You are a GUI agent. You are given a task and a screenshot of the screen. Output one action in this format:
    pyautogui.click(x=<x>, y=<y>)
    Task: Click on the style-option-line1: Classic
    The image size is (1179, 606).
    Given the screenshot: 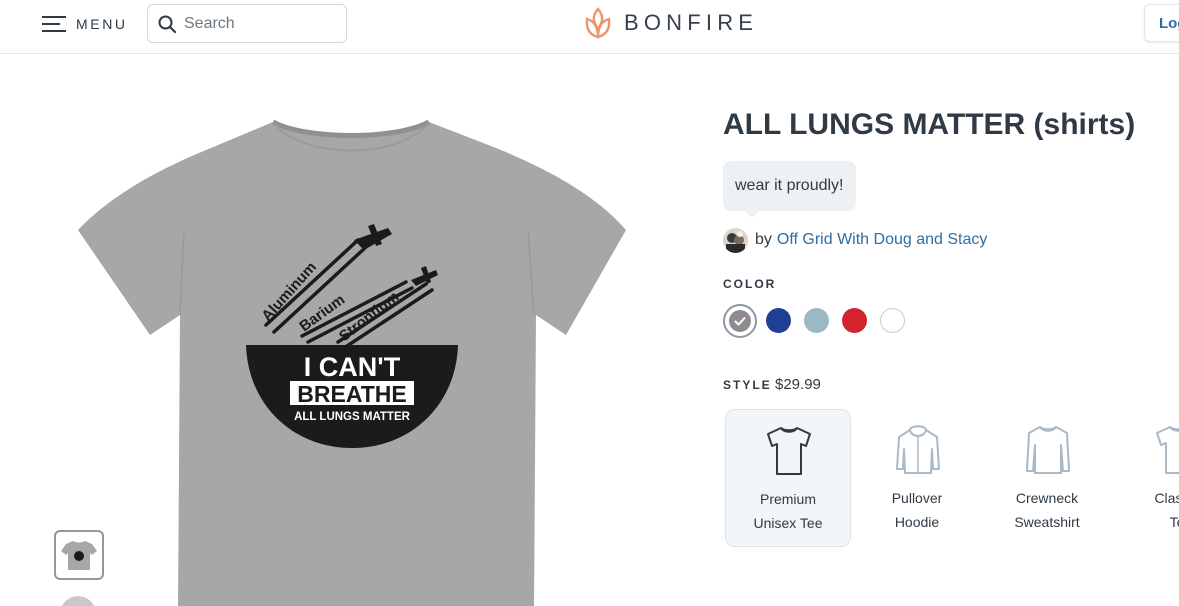 What is the action you would take?
    pyautogui.click(x=1166, y=498)
    